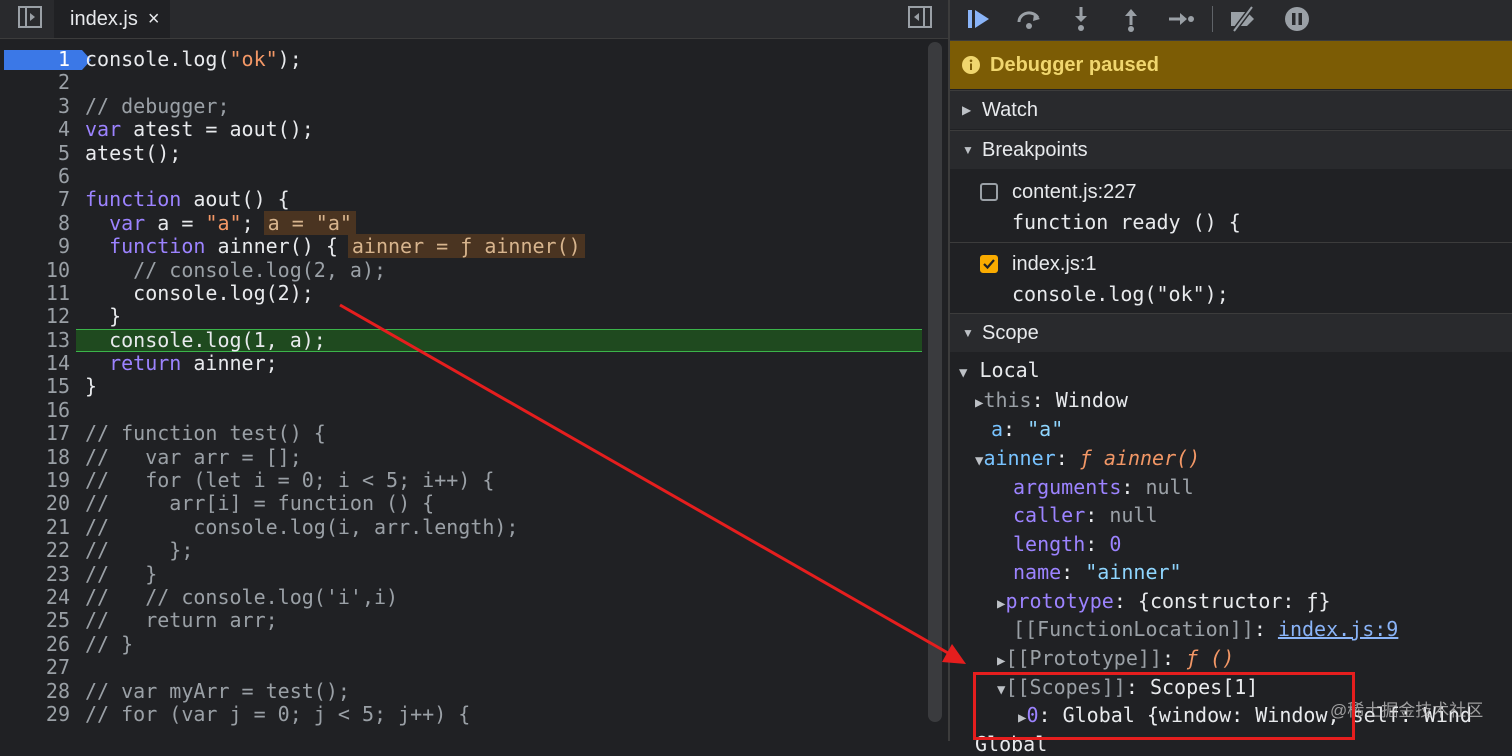  What do you see at coordinates (35, 223) in the screenshot?
I see `line-number: 8` at bounding box center [35, 223].